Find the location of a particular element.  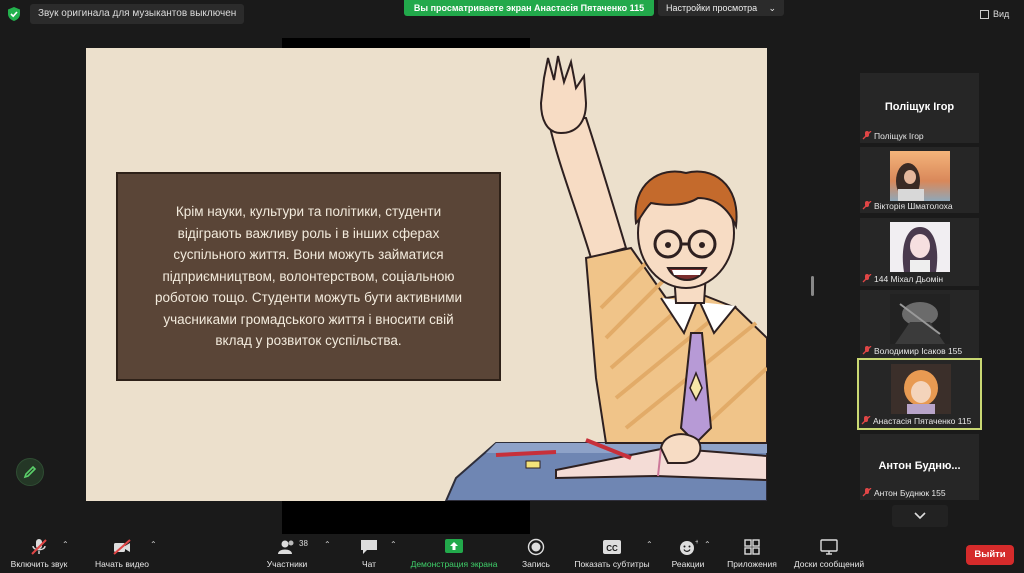

participants-icon is located at coordinates (286, 547).